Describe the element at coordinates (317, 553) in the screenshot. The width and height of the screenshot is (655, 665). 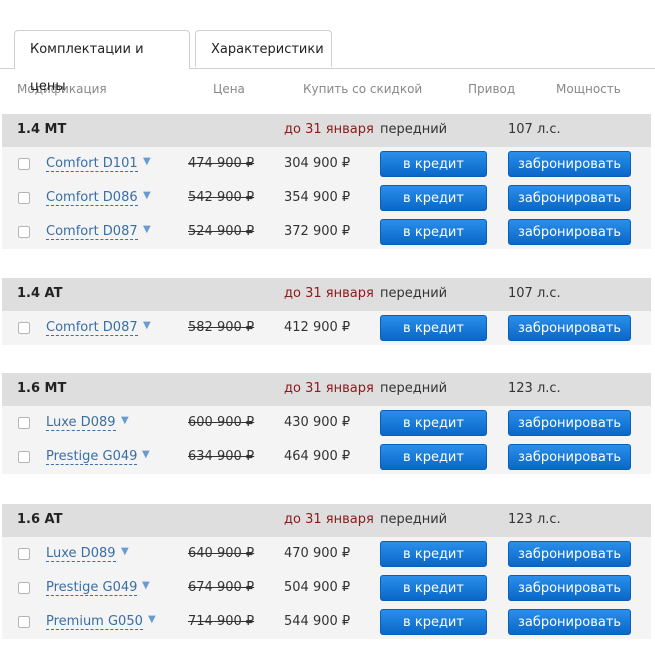
I see `discount-price: 470 900 ₽` at that location.